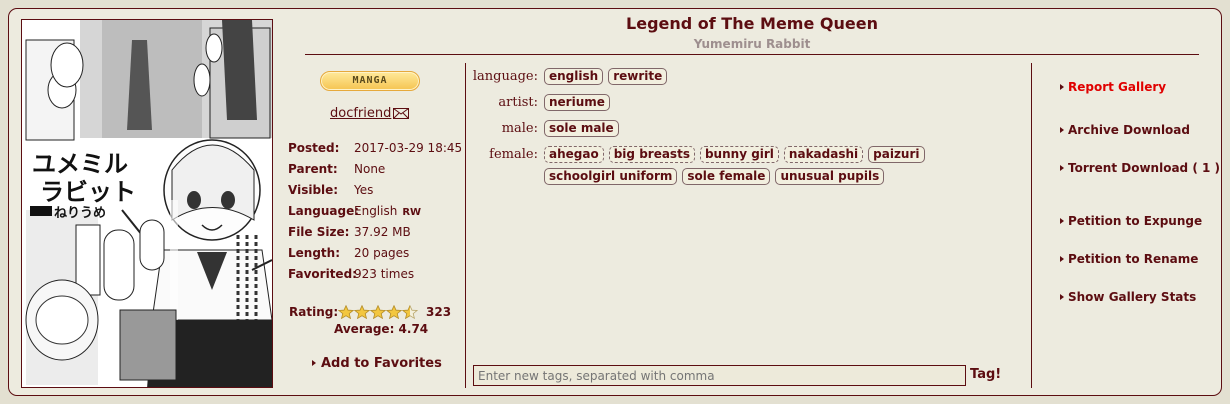 This screenshot has height=404, width=1230. What do you see at coordinates (408, 148) in the screenshot?
I see `info-value: 2017-03-29 18:45` at bounding box center [408, 148].